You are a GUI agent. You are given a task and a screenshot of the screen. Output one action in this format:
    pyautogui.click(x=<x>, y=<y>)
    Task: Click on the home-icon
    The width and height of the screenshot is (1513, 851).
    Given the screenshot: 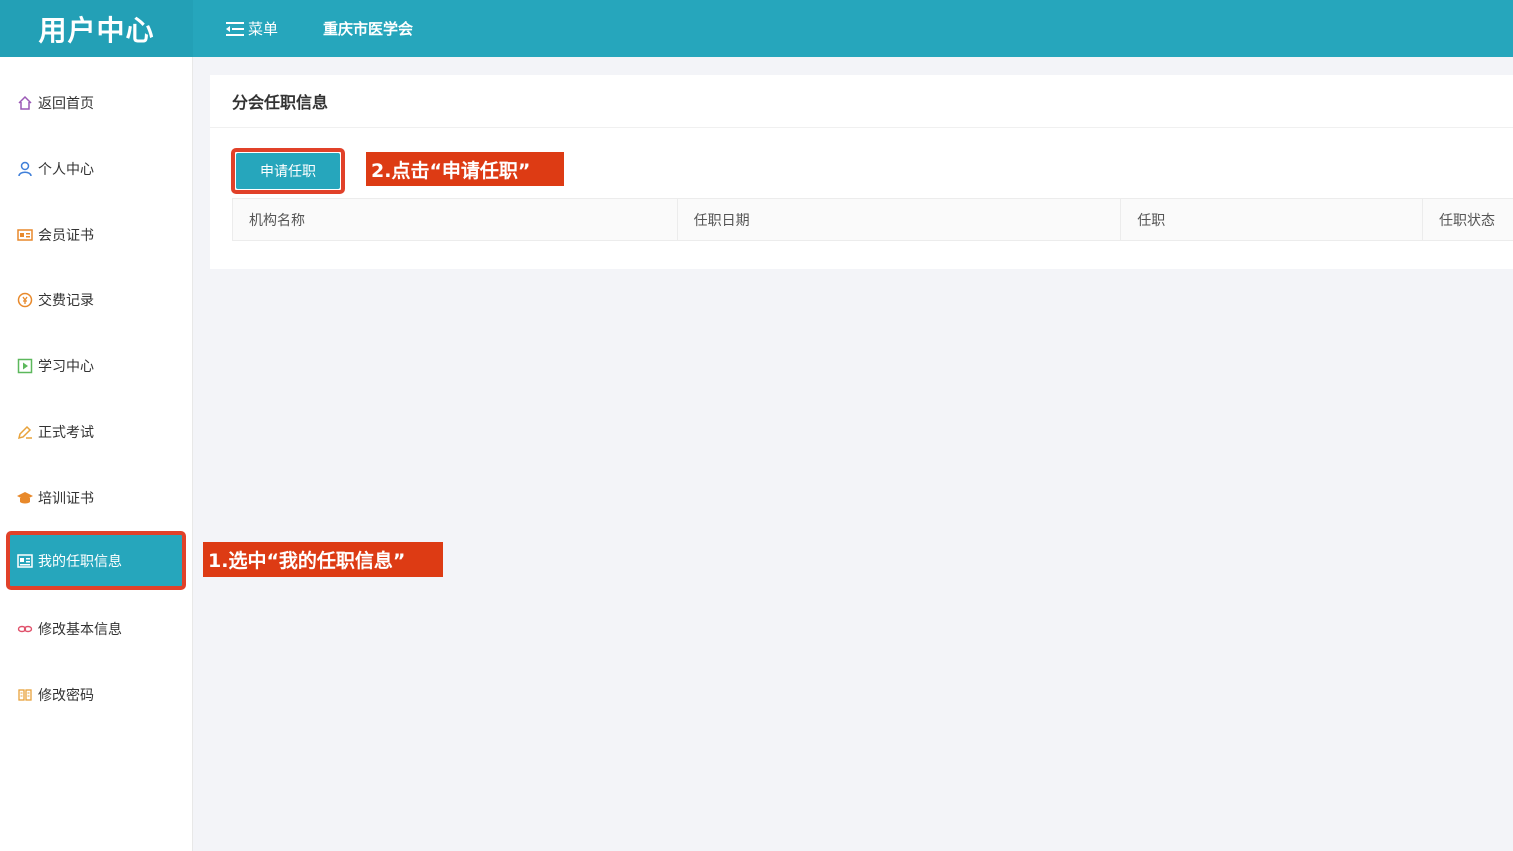 What is the action you would take?
    pyautogui.click(x=25, y=103)
    